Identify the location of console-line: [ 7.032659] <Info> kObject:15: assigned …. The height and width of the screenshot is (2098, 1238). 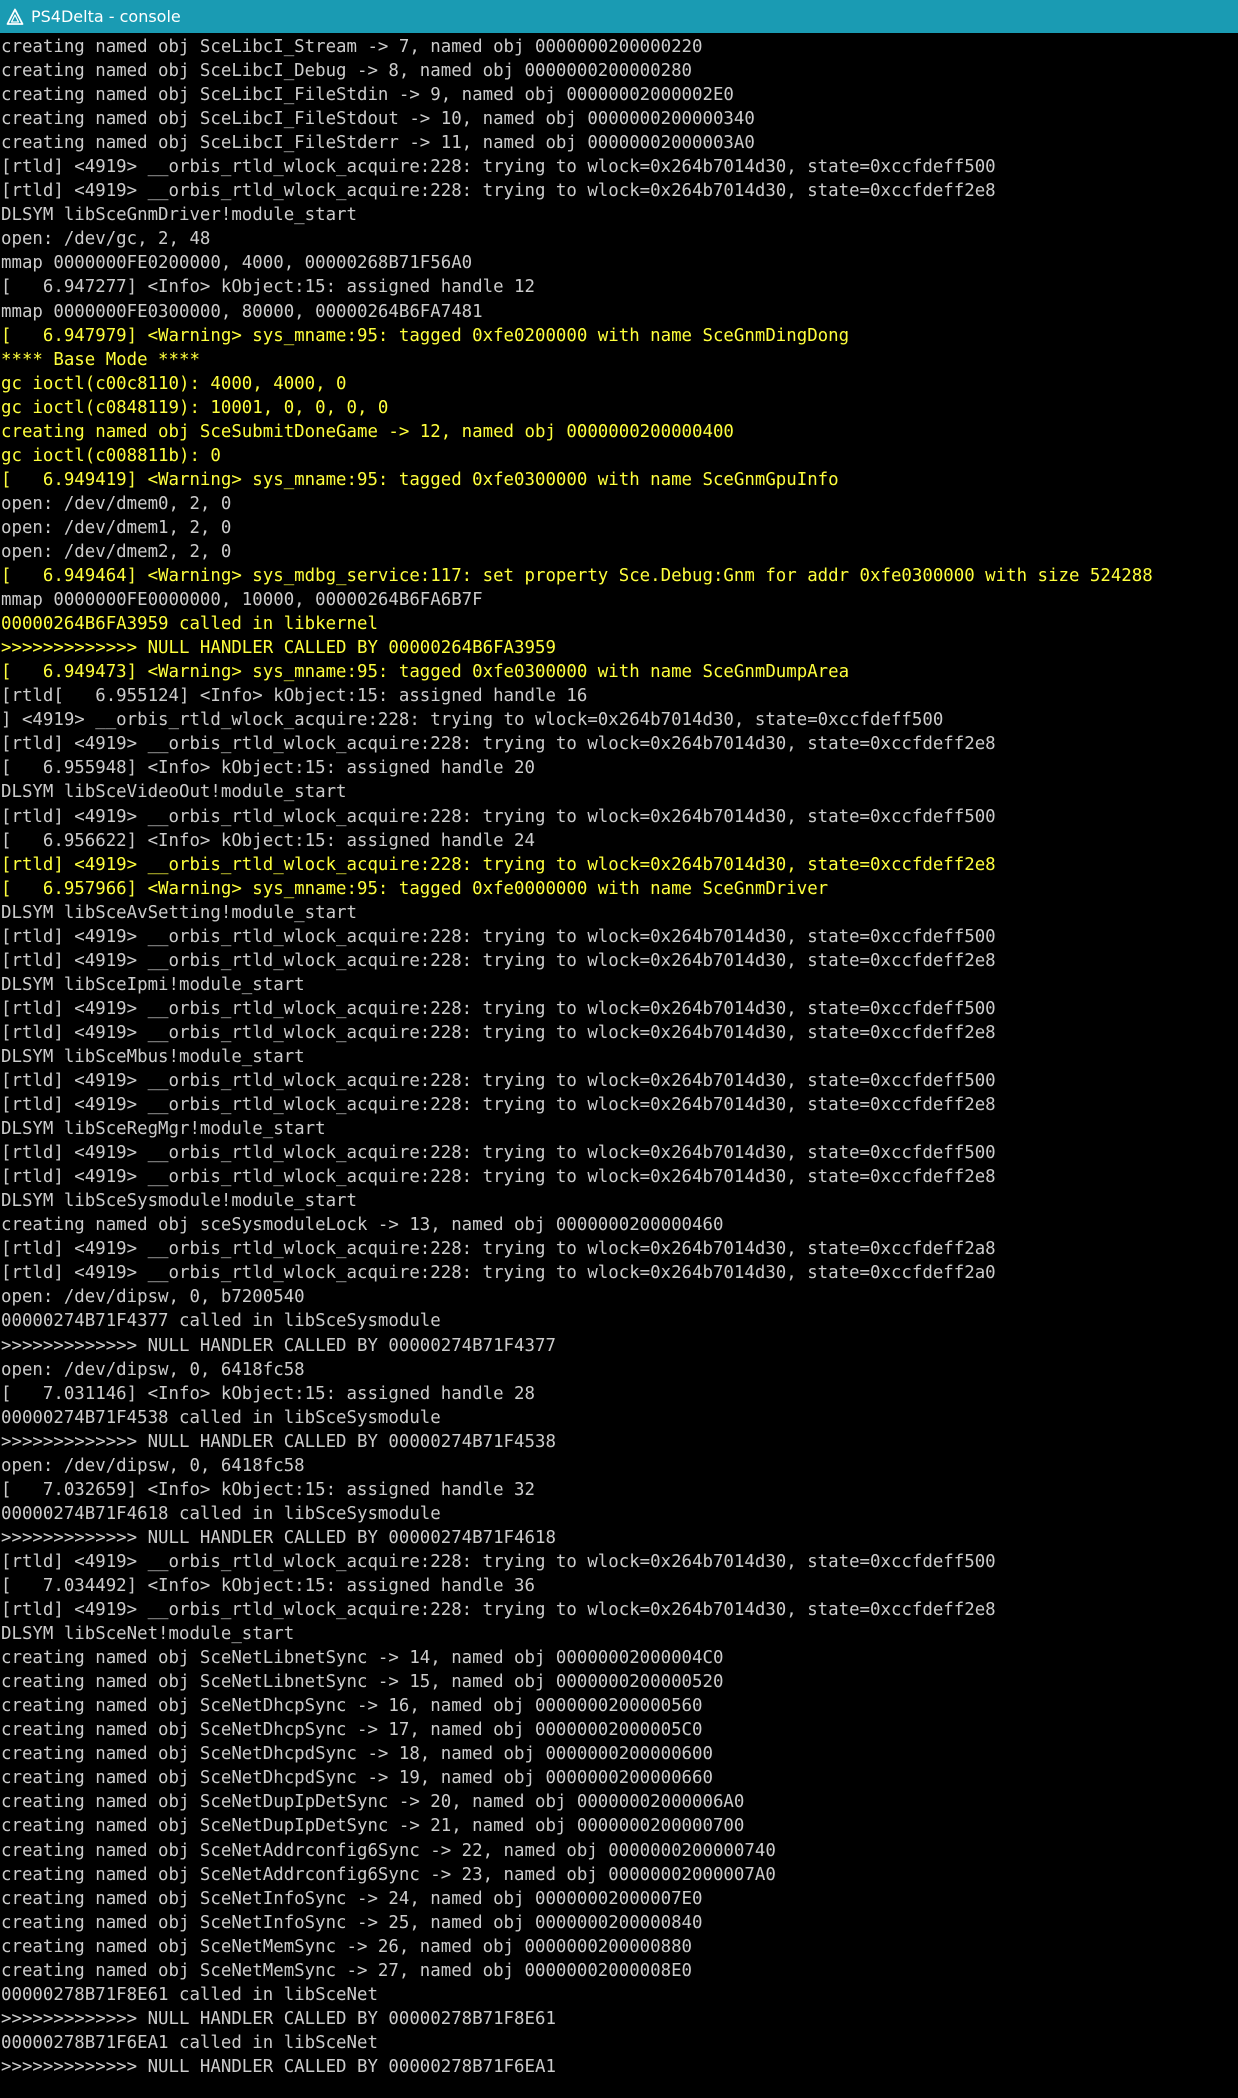
(268, 1489).